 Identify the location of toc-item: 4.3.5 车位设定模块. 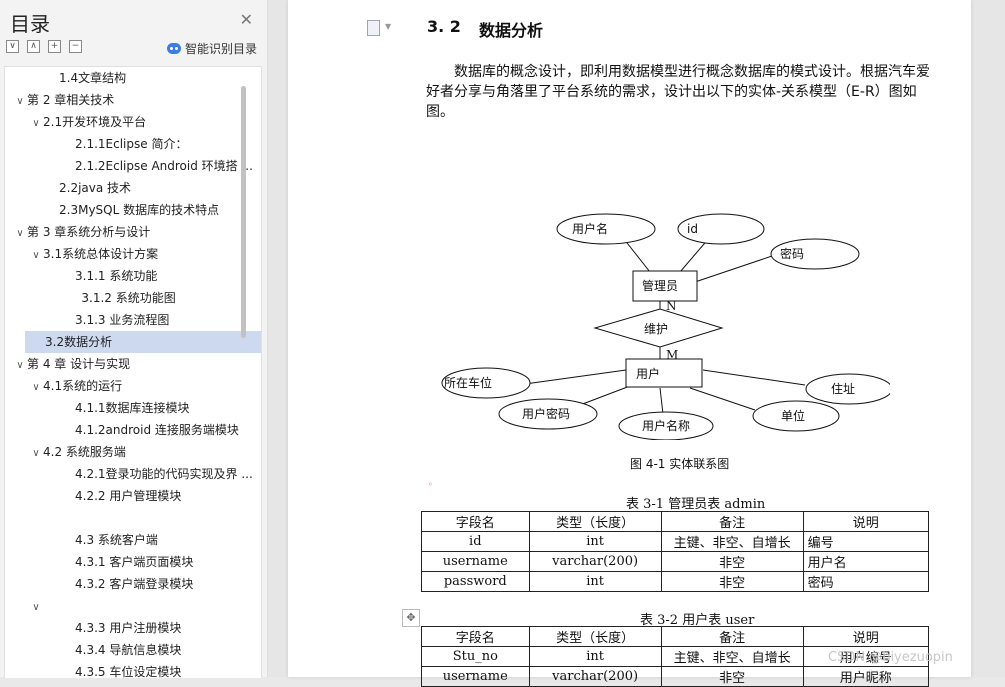
(133, 669).